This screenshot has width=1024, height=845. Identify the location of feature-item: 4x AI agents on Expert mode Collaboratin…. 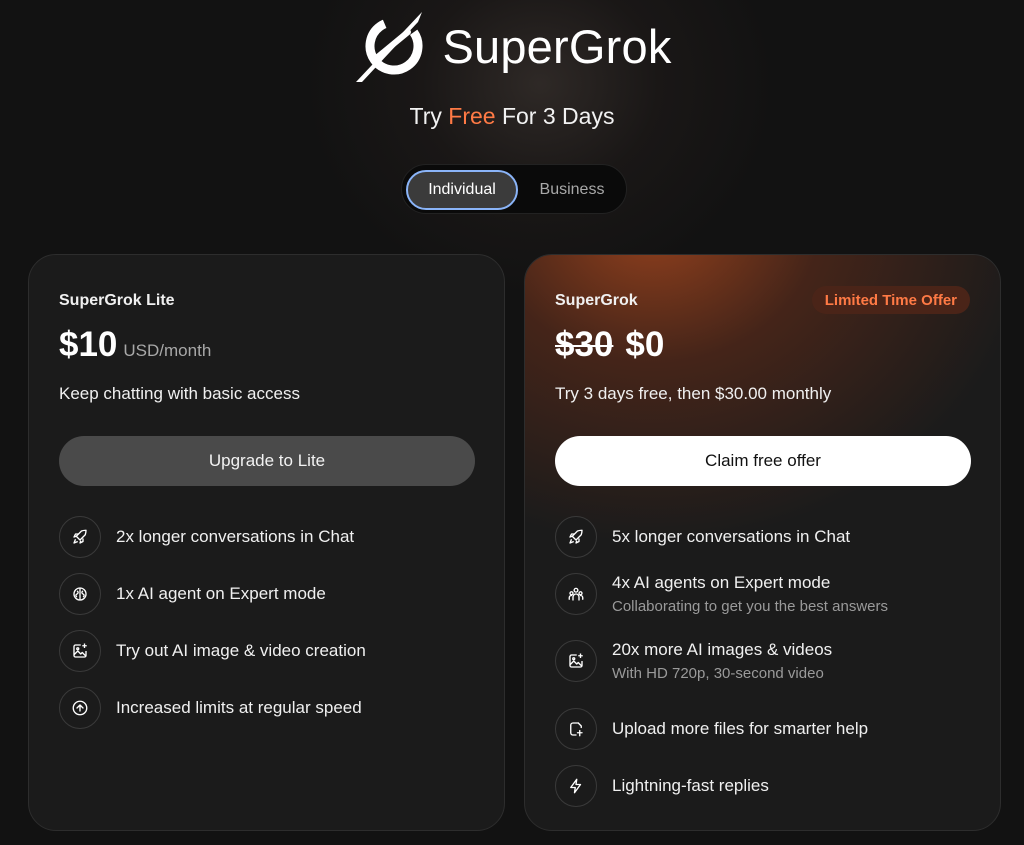
(721, 594).